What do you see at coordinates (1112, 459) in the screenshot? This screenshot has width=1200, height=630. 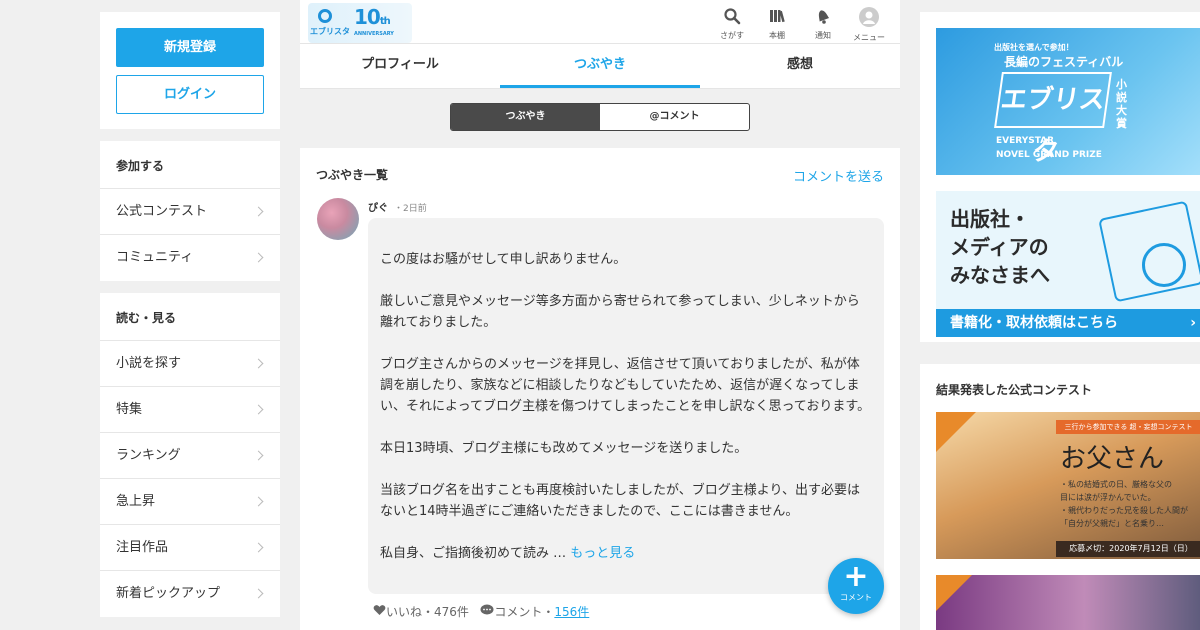 I see `contest1-title: お父さん` at bounding box center [1112, 459].